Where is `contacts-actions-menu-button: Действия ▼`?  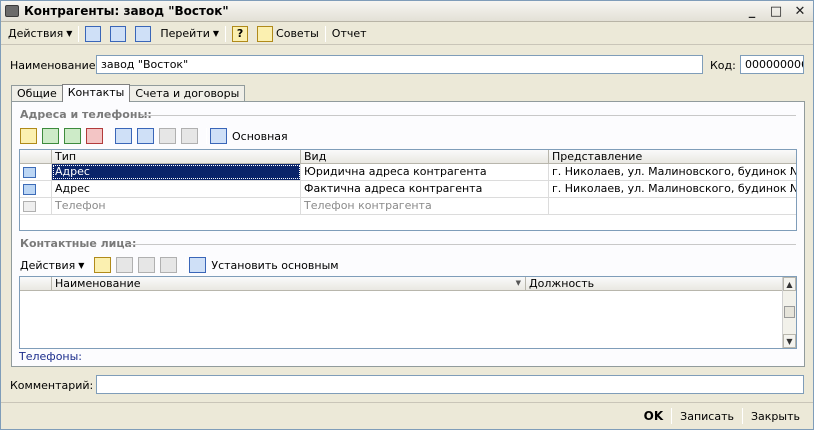
contacts-actions-menu-button: Действия ▼ is located at coordinates (53, 265).